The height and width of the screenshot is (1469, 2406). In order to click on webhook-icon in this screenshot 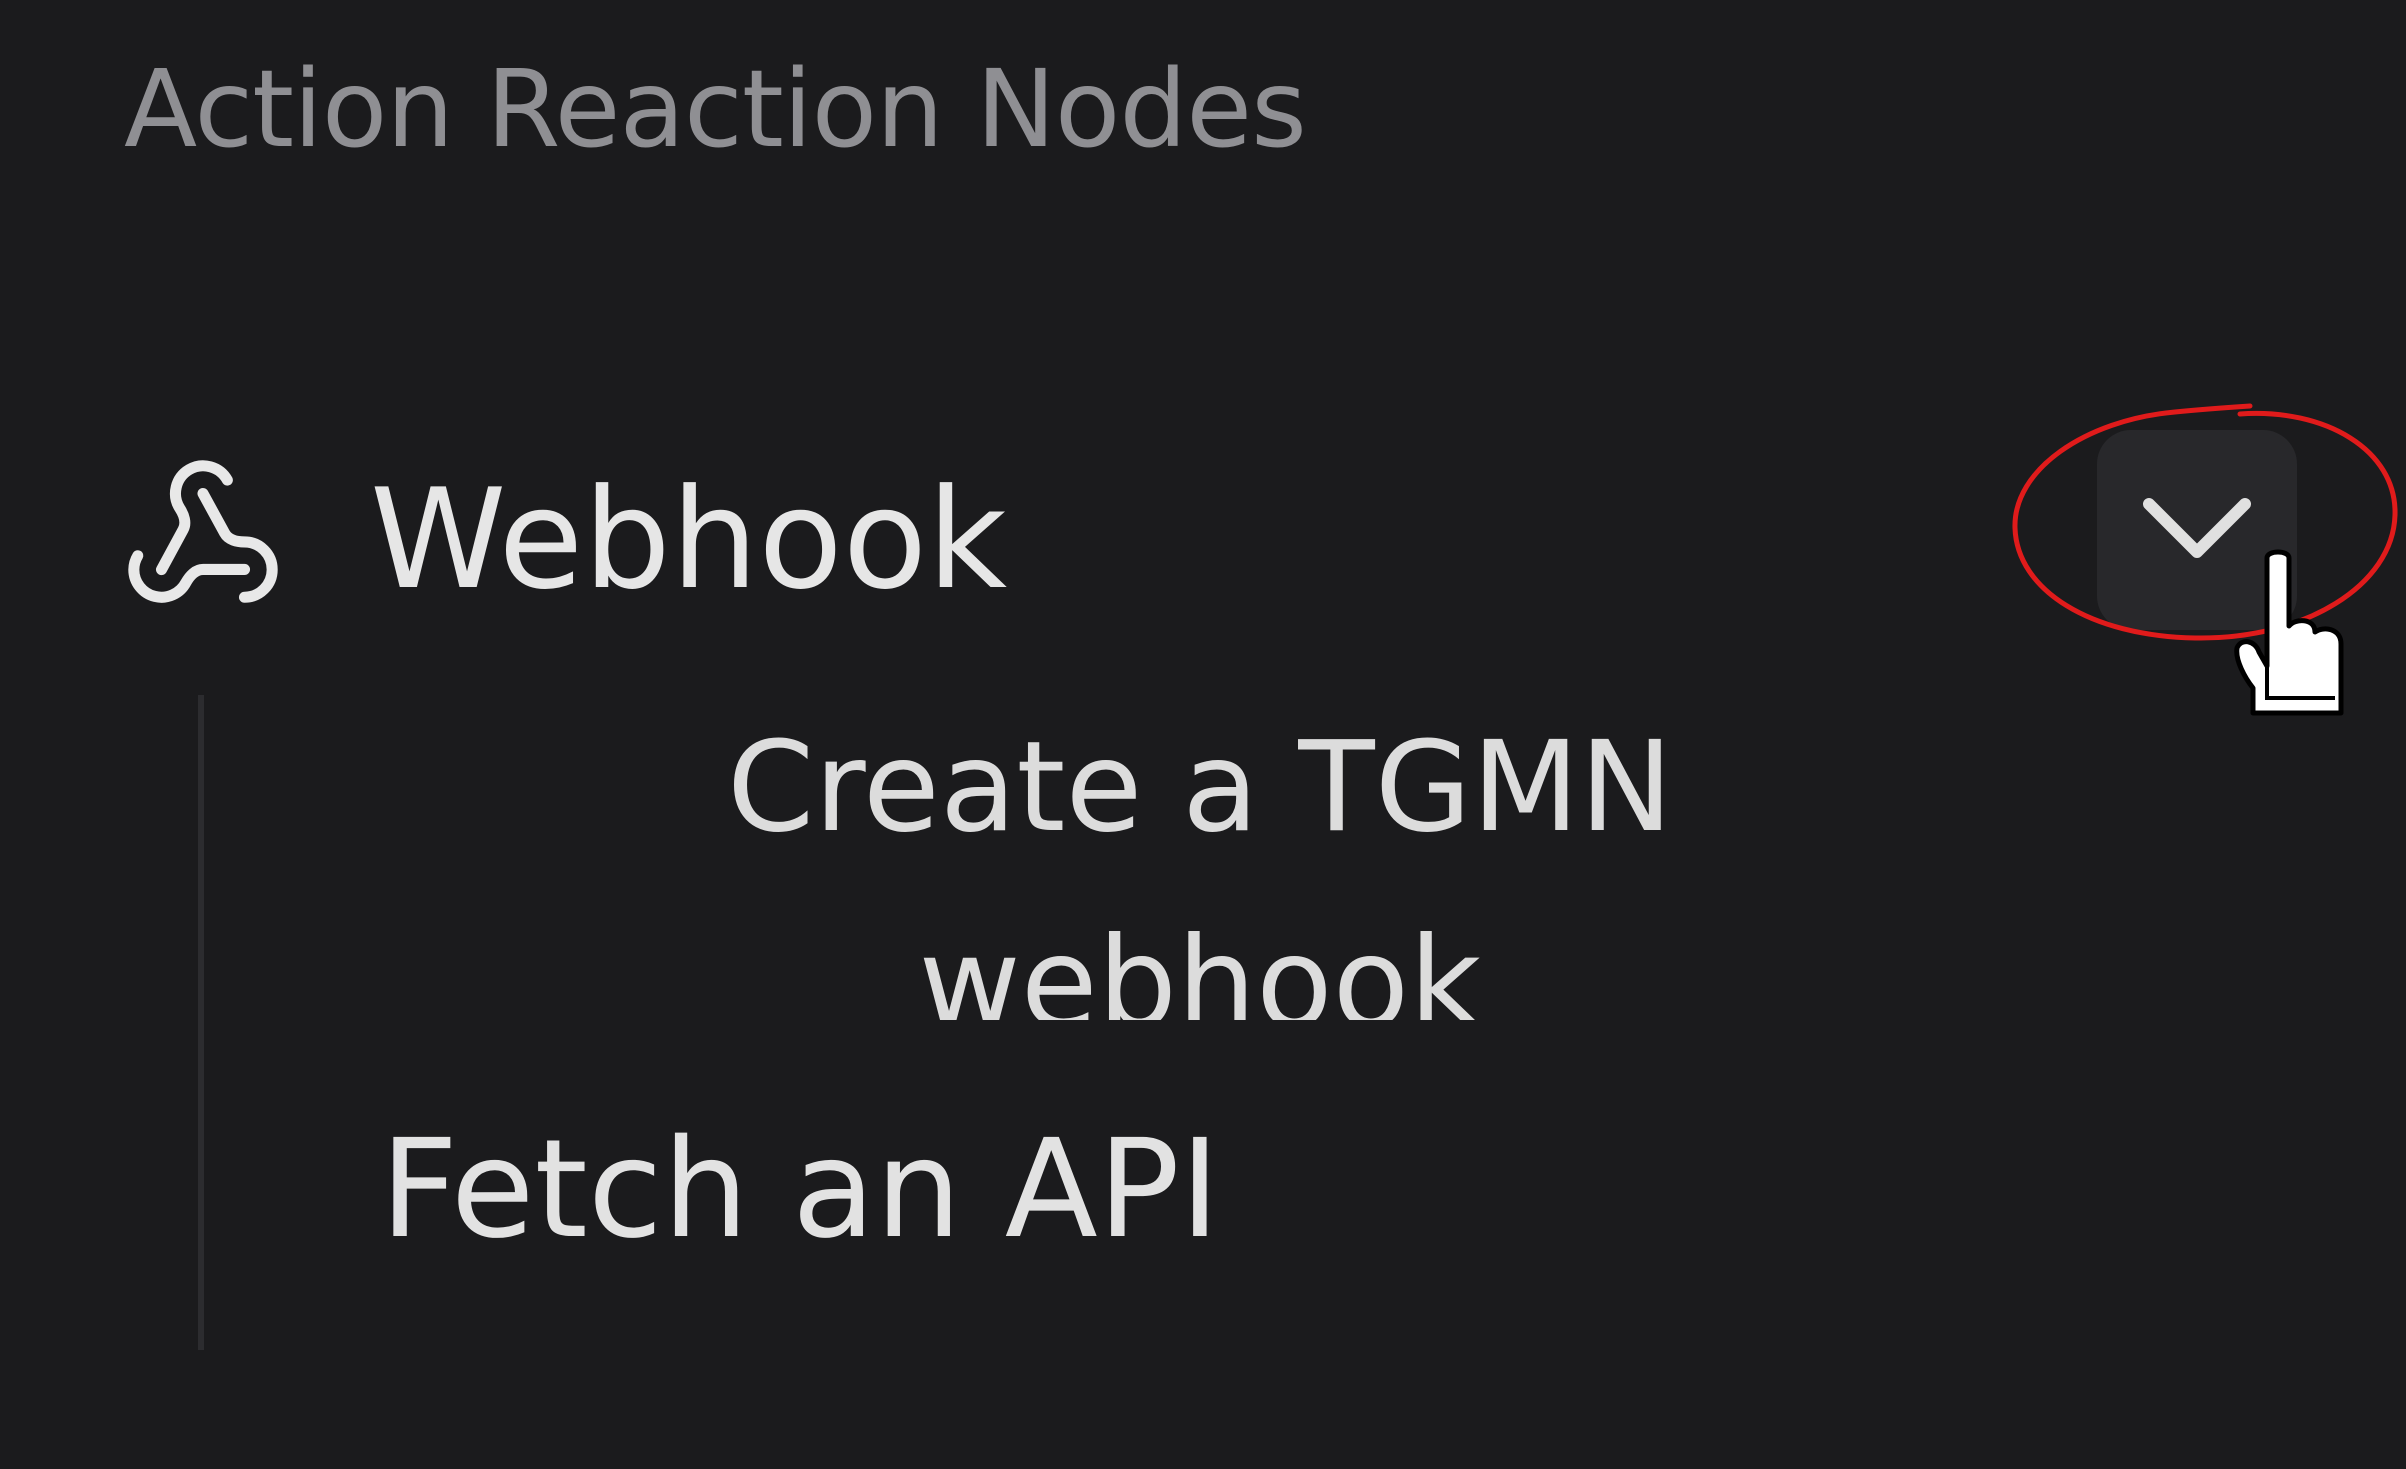, I will do `click(203, 531)`.